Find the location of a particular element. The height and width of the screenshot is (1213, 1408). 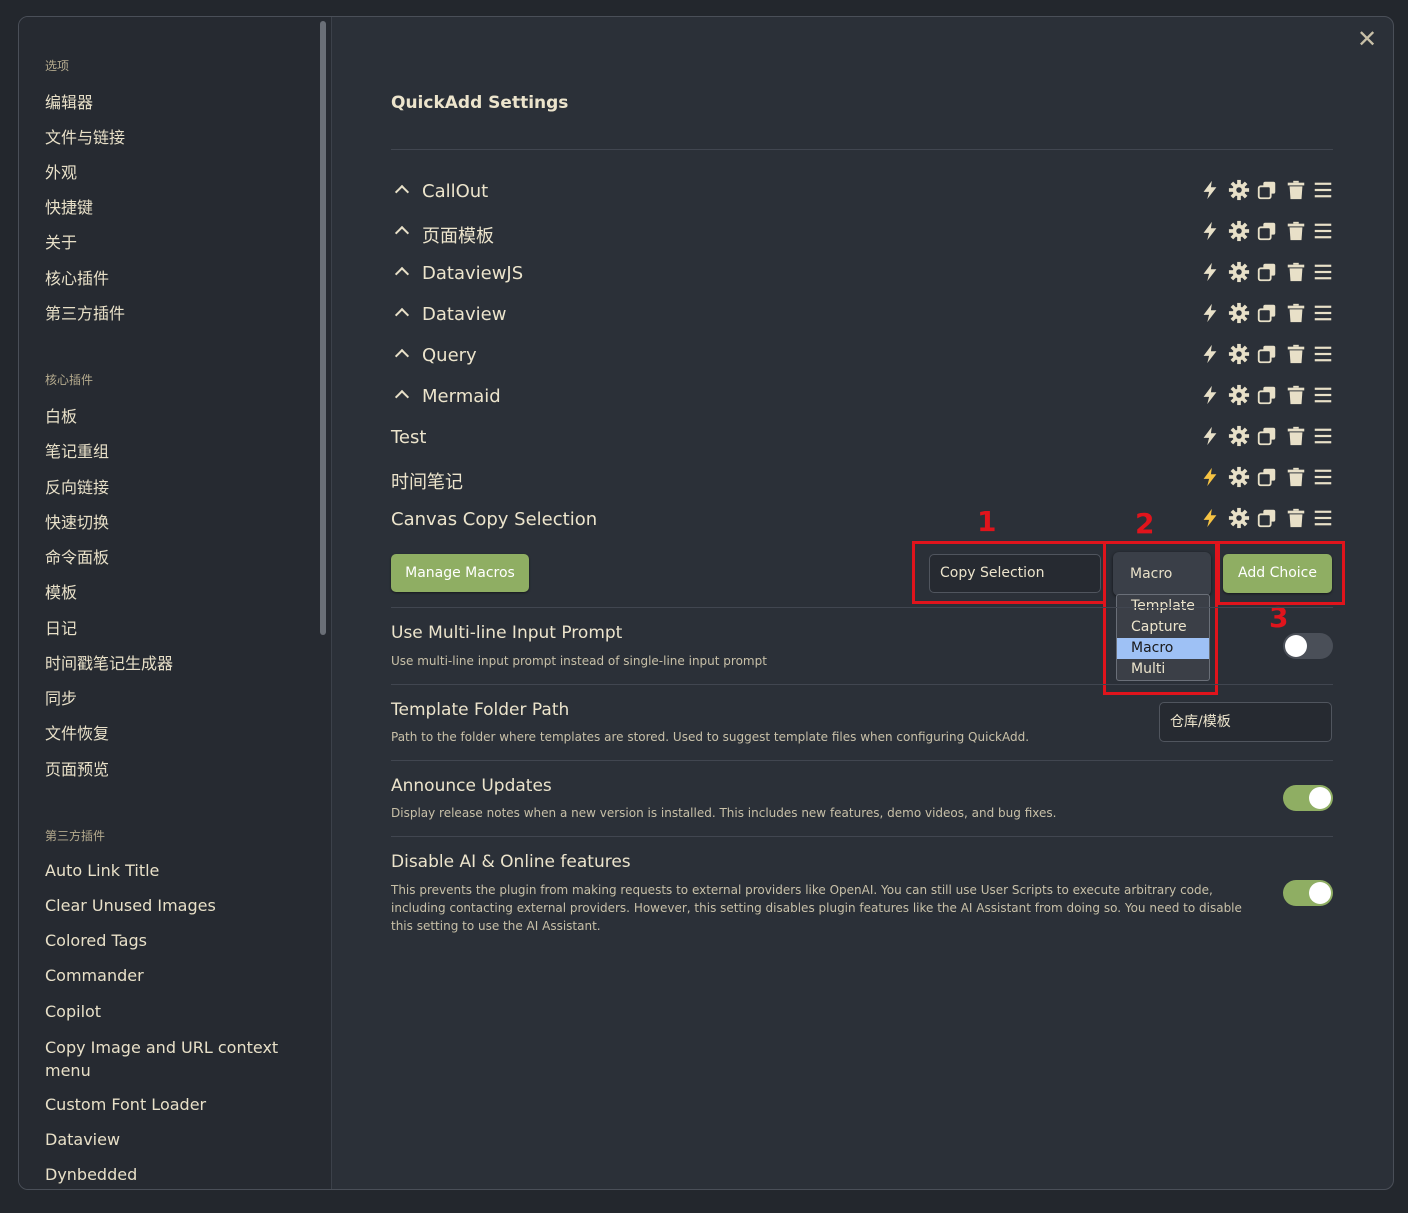

sidebar-item-quick-switcher: 快速切换 is located at coordinates (77, 521).